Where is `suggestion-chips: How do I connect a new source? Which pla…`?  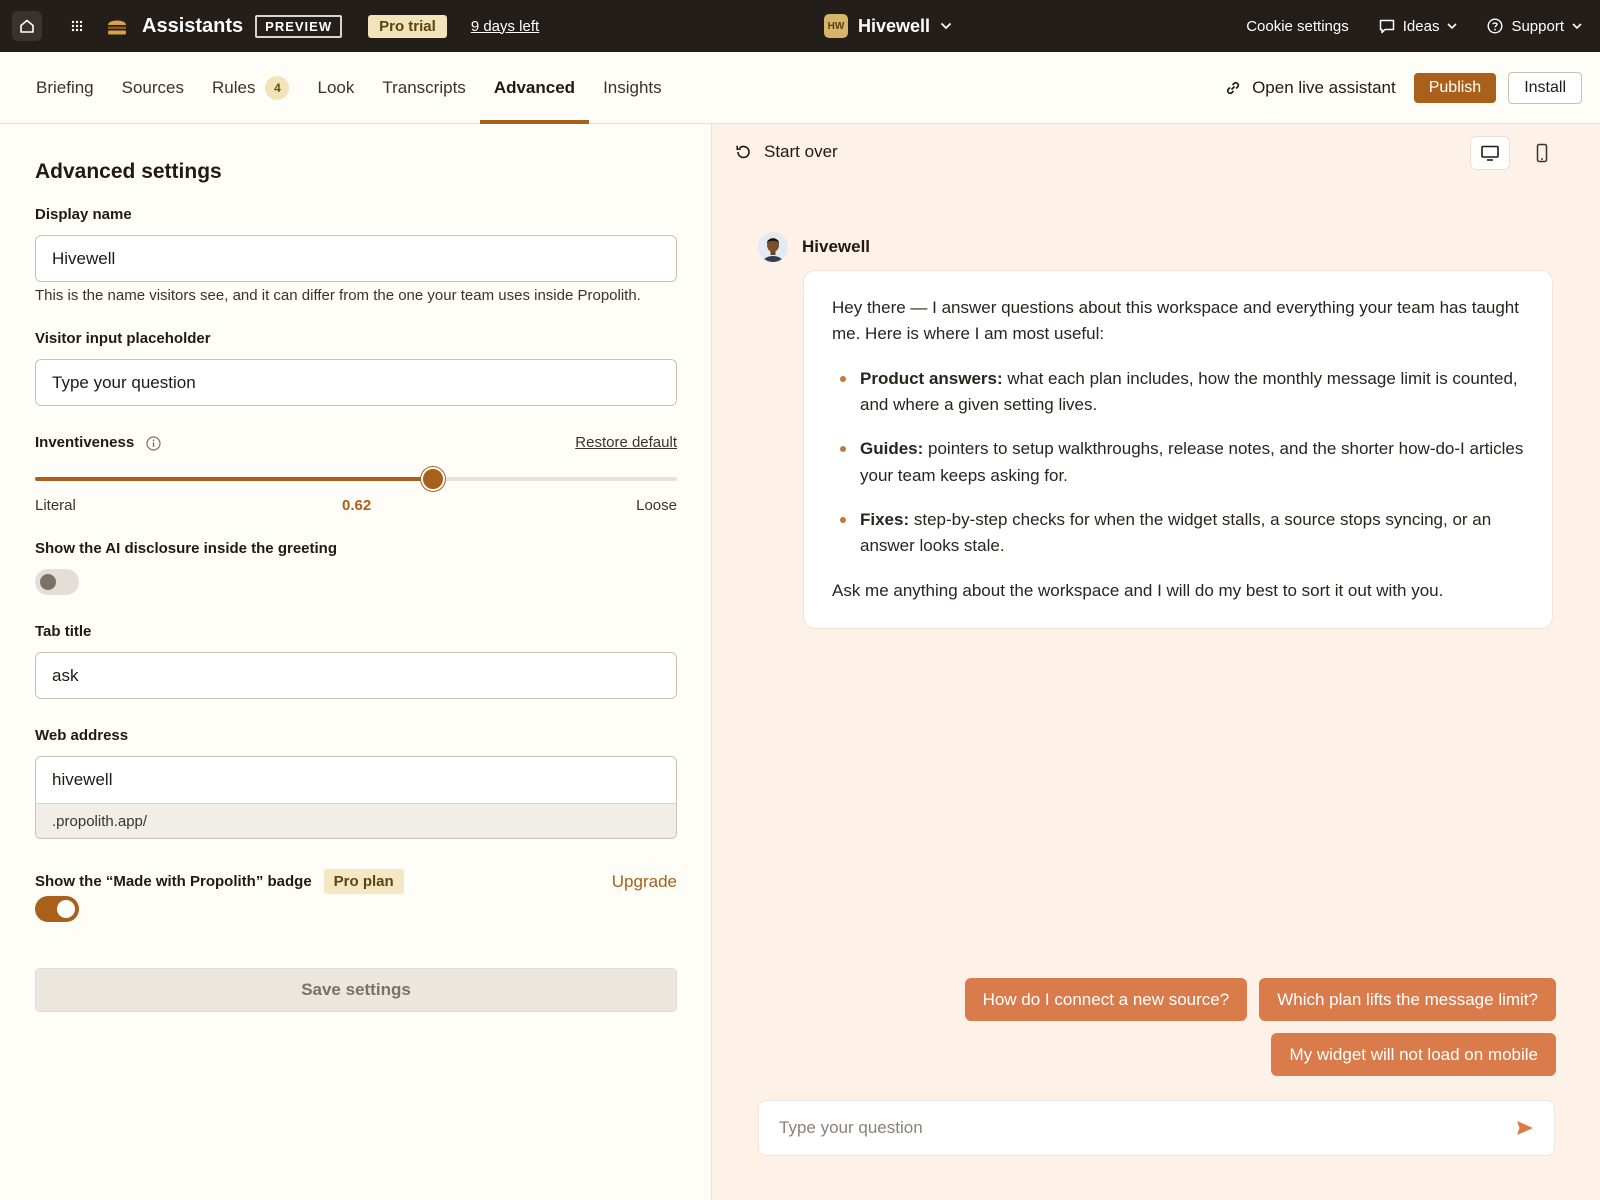
suggestion-chips: How do I connect a new source? Which pla… is located at coordinates (1256, 1027).